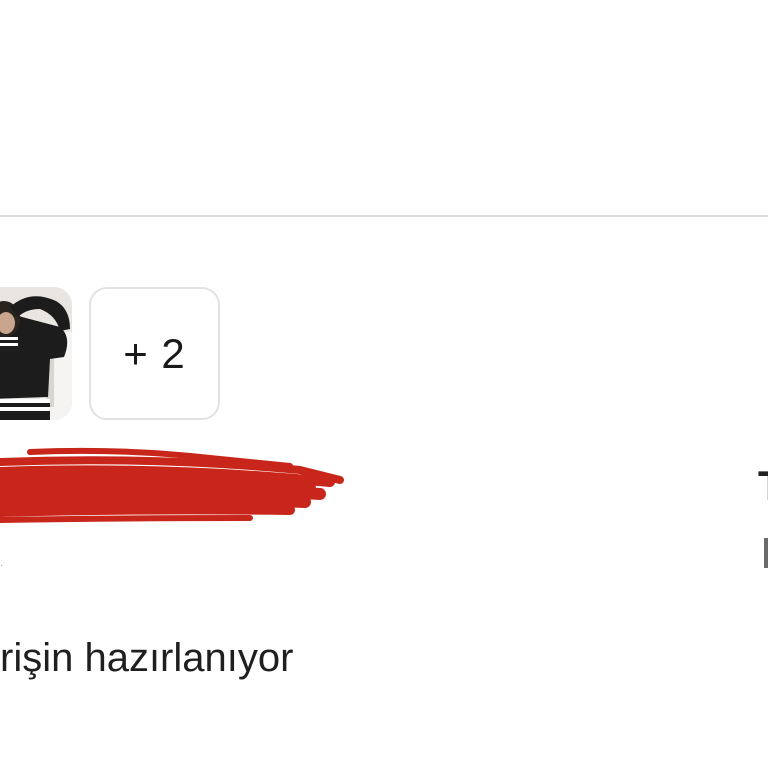 The height and width of the screenshot is (768, 768). Describe the element at coordinates (766, 553) in the screenshot. I see `clipped-right-bar` at that location.